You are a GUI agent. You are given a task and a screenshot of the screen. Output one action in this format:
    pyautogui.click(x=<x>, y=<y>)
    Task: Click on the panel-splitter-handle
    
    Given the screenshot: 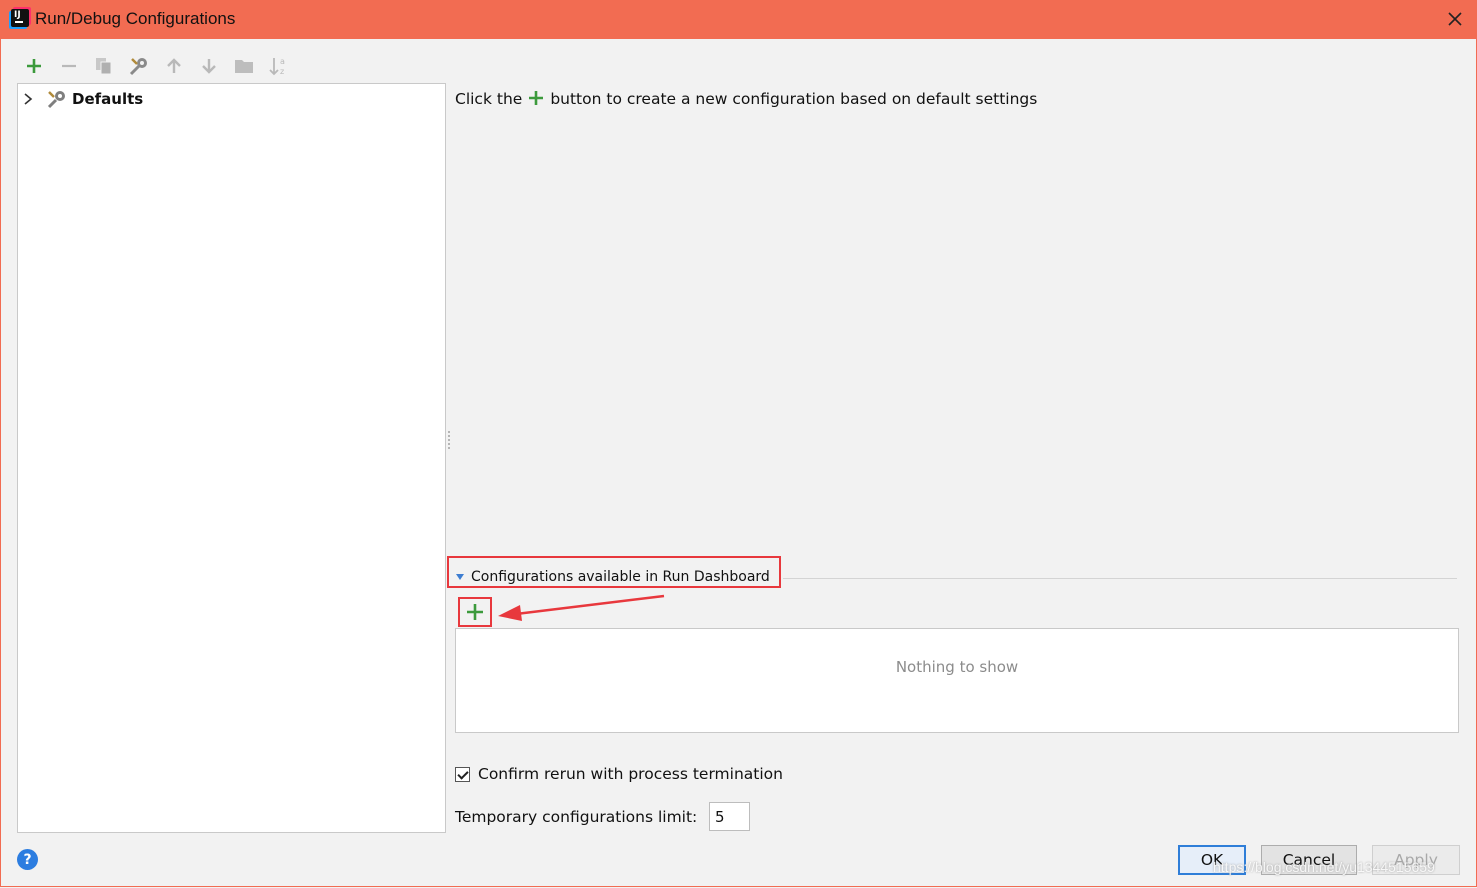 What is the action you would take?
    pyautogui.click(x=449, y=441)
    